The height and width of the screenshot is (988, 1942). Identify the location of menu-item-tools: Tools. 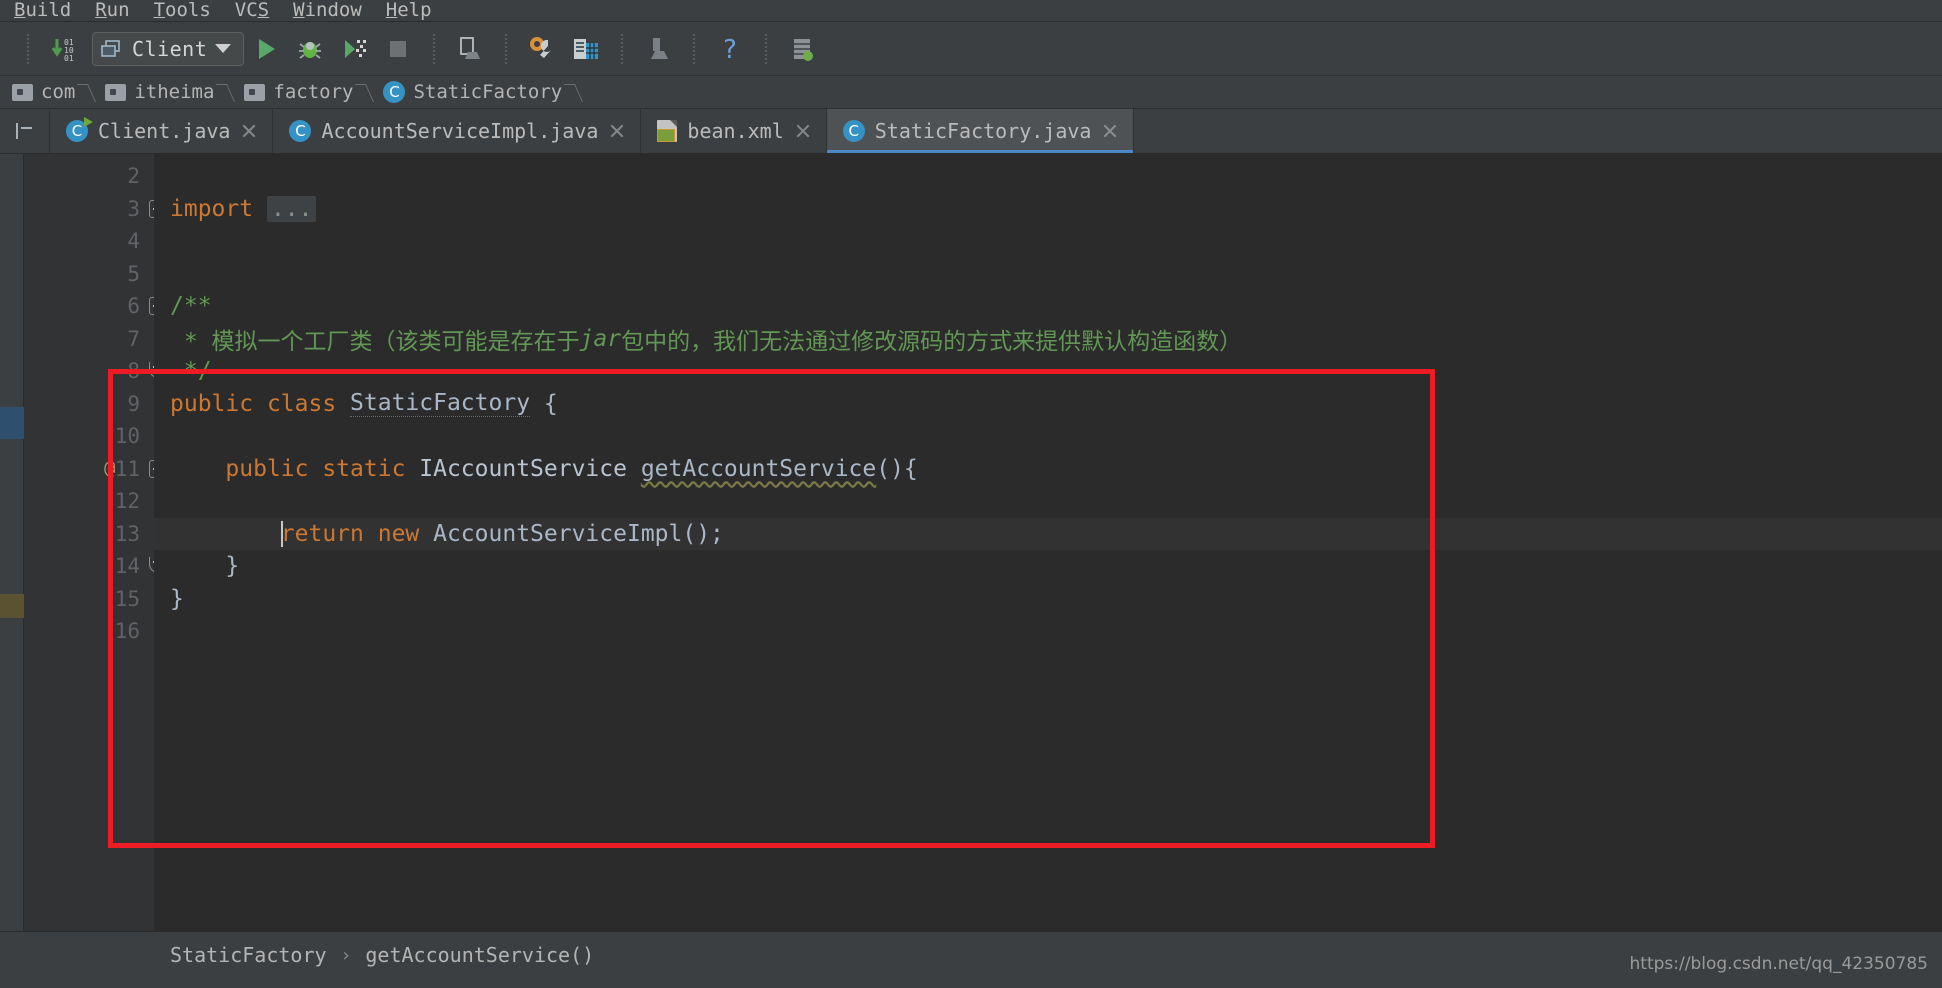
(188, 10).